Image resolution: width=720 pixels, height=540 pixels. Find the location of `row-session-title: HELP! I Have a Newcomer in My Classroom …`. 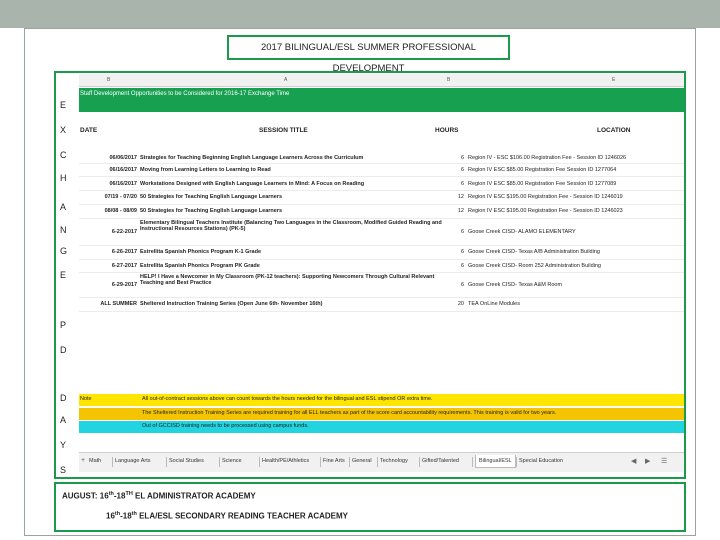

row-session-title: HELP! I Have a Newcomer in My Classroom … is located at coordinates (295, 280).